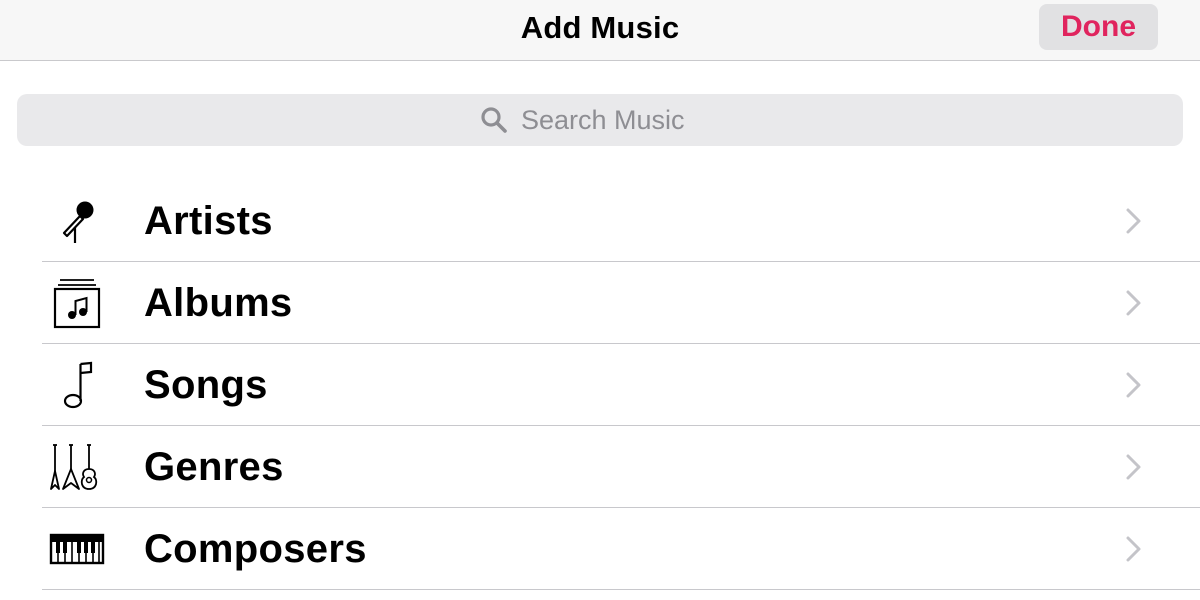 This screenshot has width=1200, height=600. What do you see at coordinates (77, 303) in the screenshot?
I see `album-icon` at bounding box center [77, 303].